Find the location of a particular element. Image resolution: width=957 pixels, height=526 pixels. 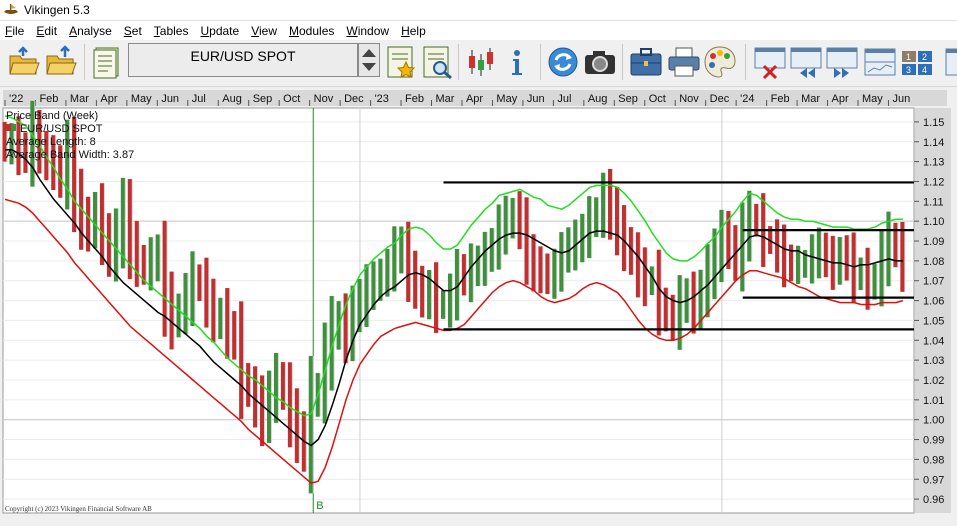

scroll-left-icon is located at coordinates (806, 62).